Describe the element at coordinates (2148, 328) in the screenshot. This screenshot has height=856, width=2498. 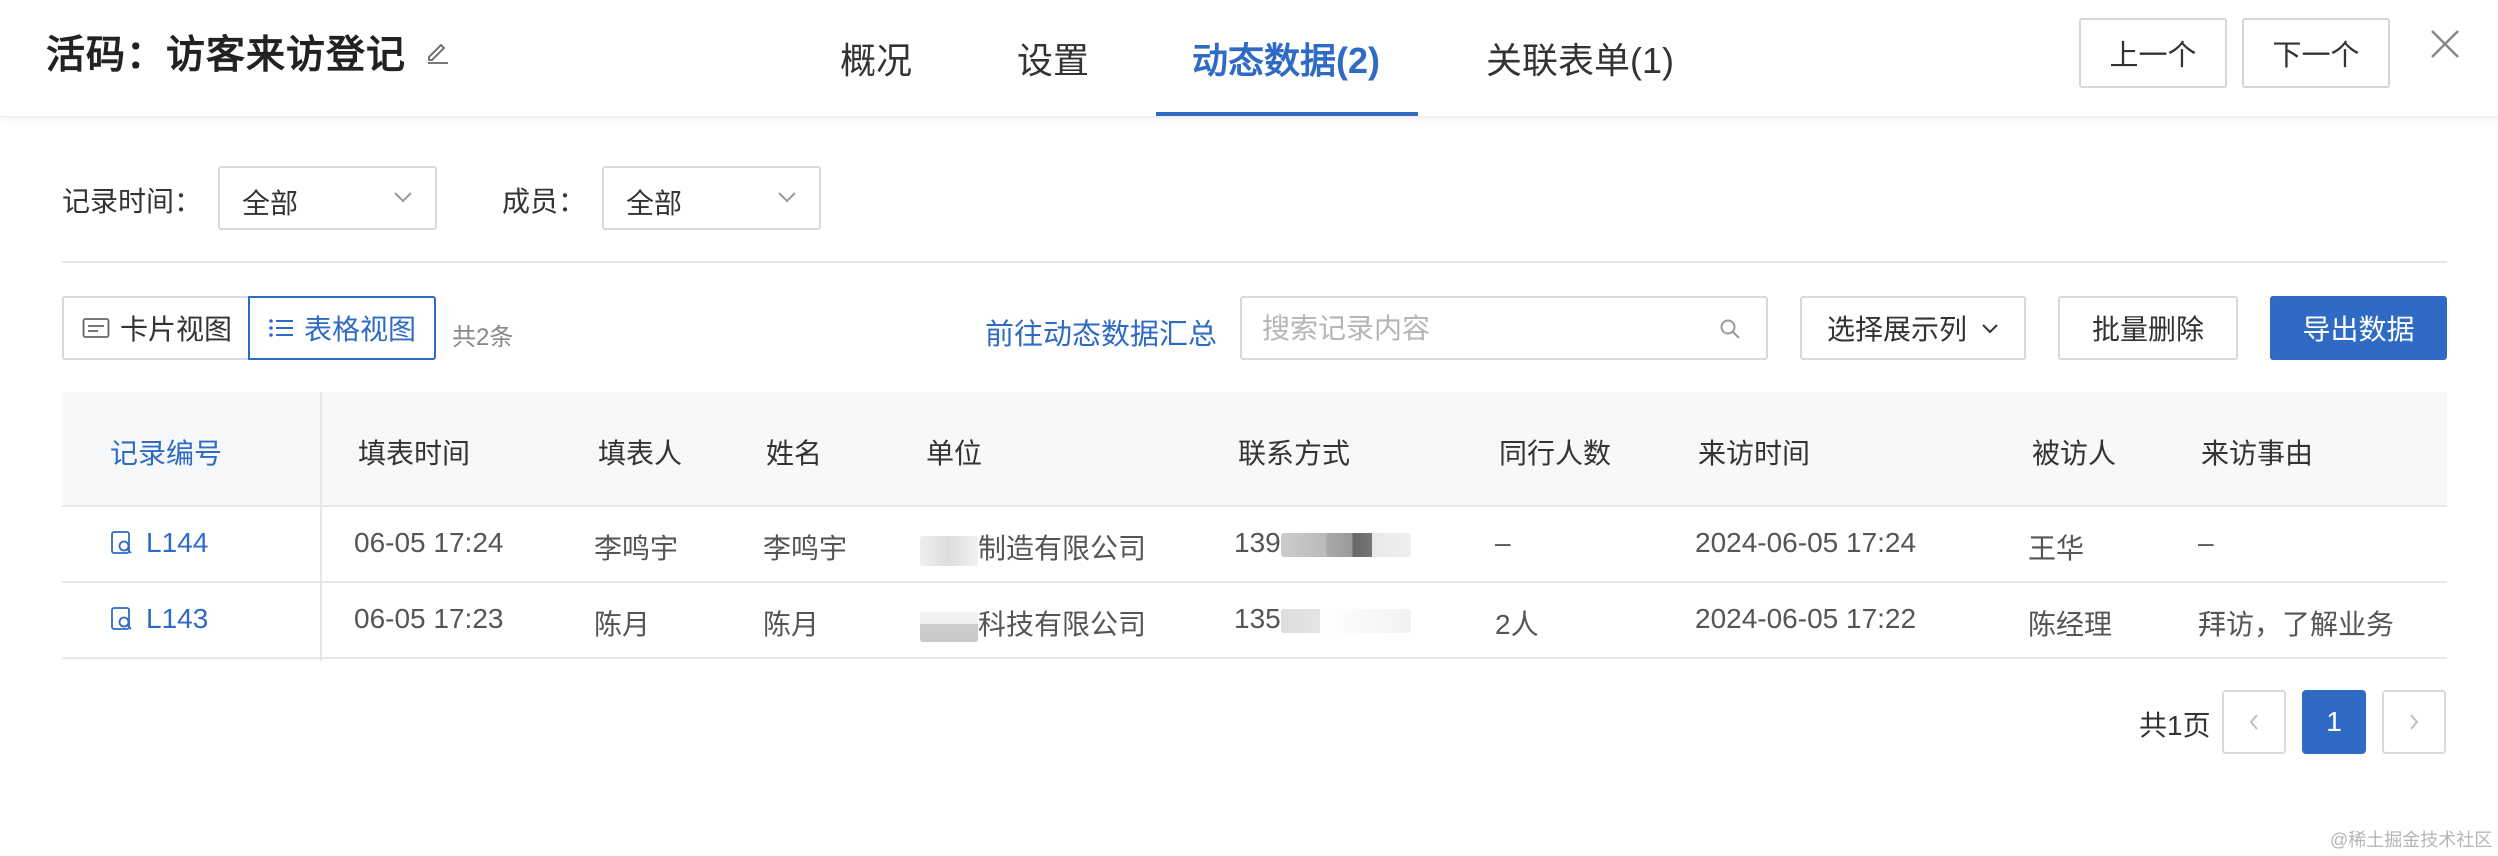
I see `batch-delete-button: 批量删除` at that location.